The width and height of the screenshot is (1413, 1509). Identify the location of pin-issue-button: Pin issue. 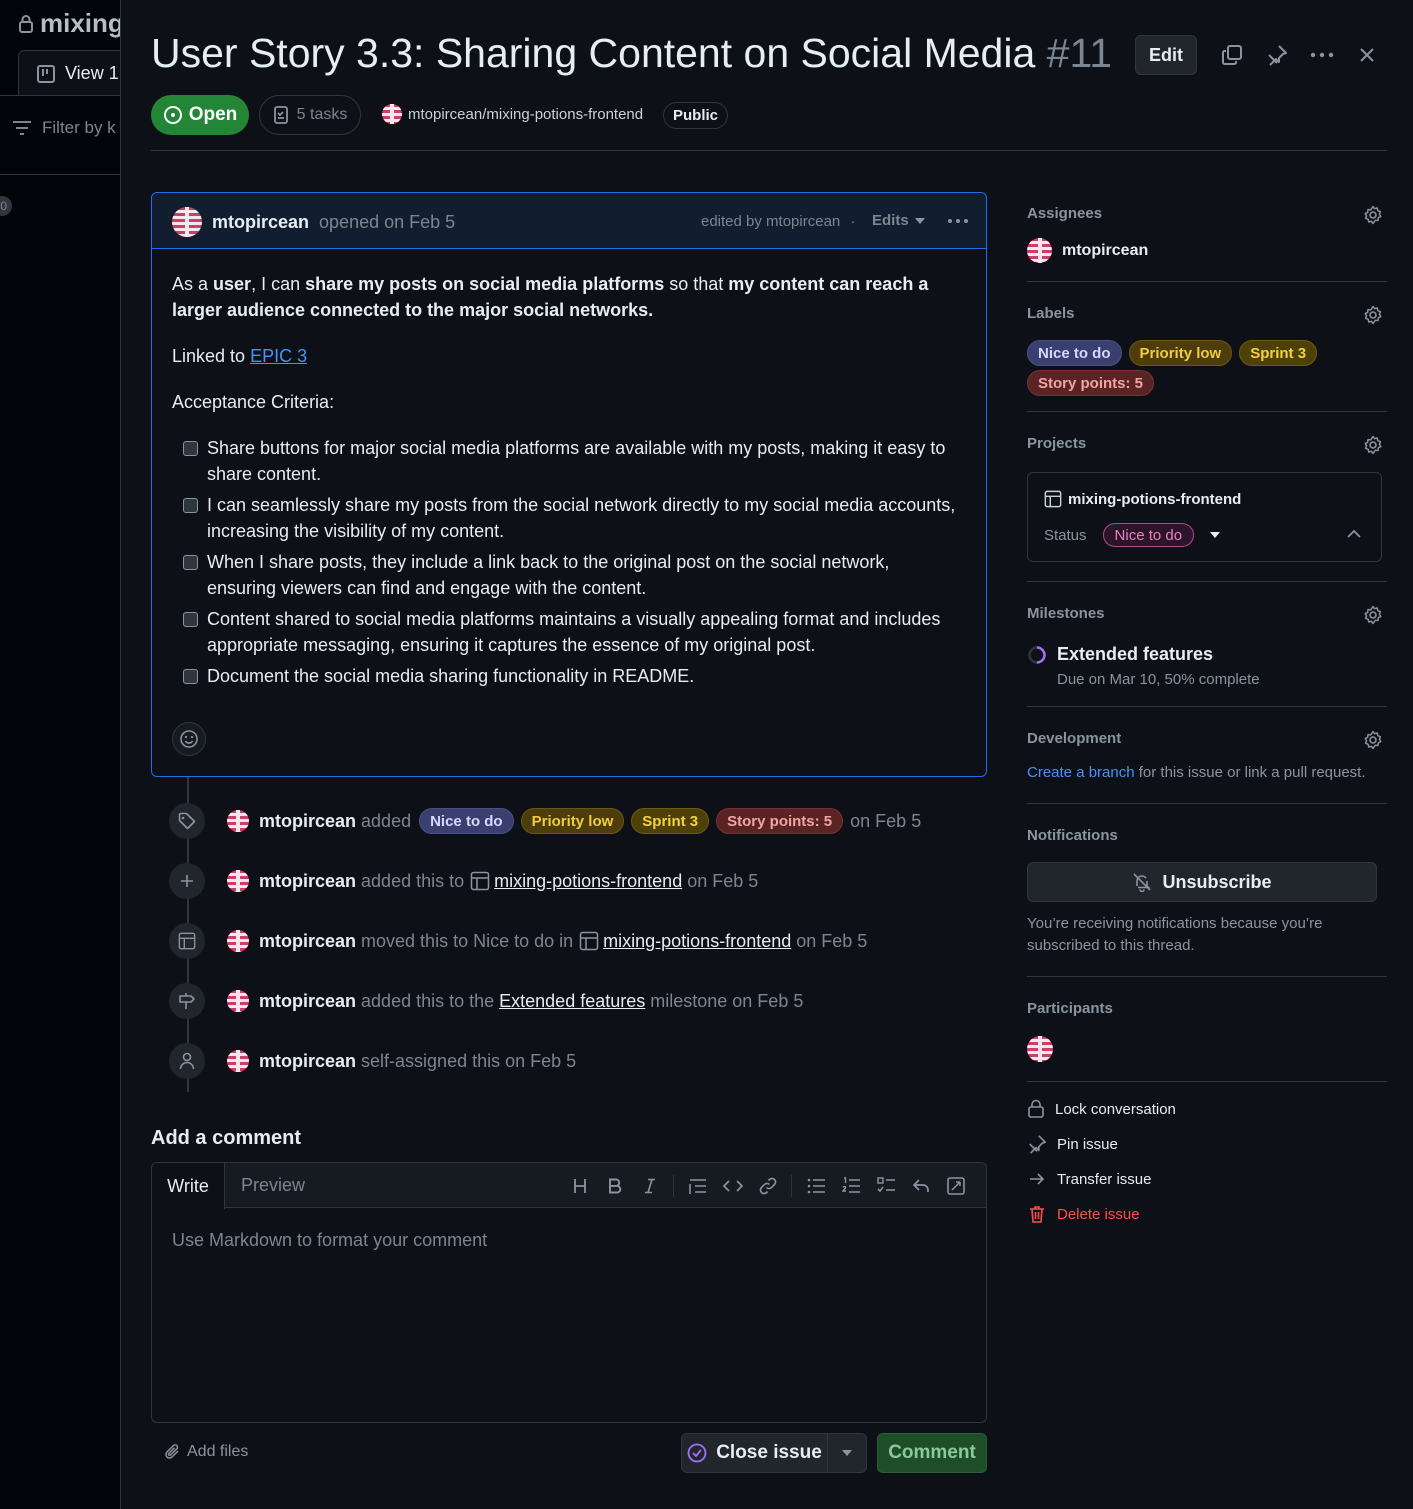
(1072, 1144).